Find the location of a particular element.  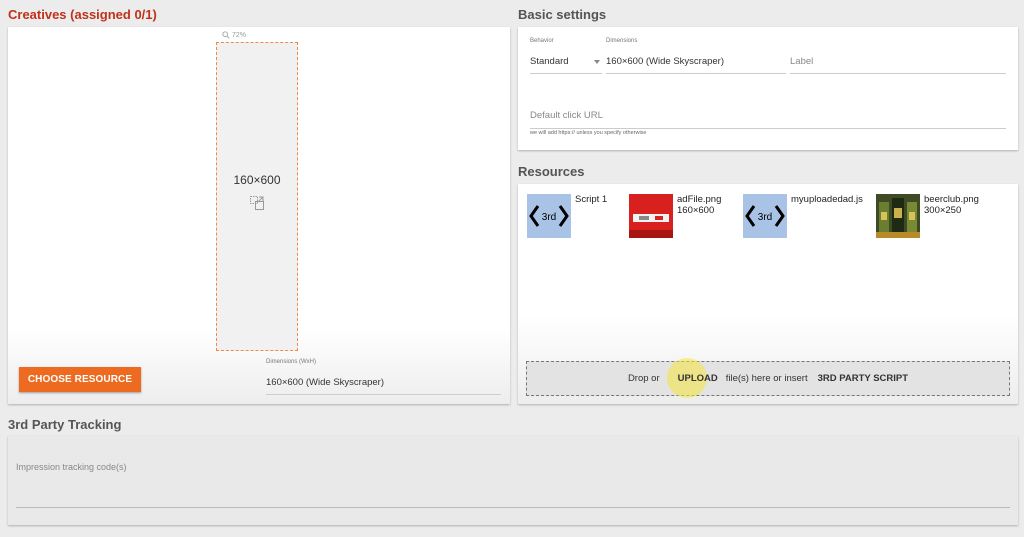

resource-item-myuploadedad: 3rd myuploadedad.js is located at coordinates (803, 216).